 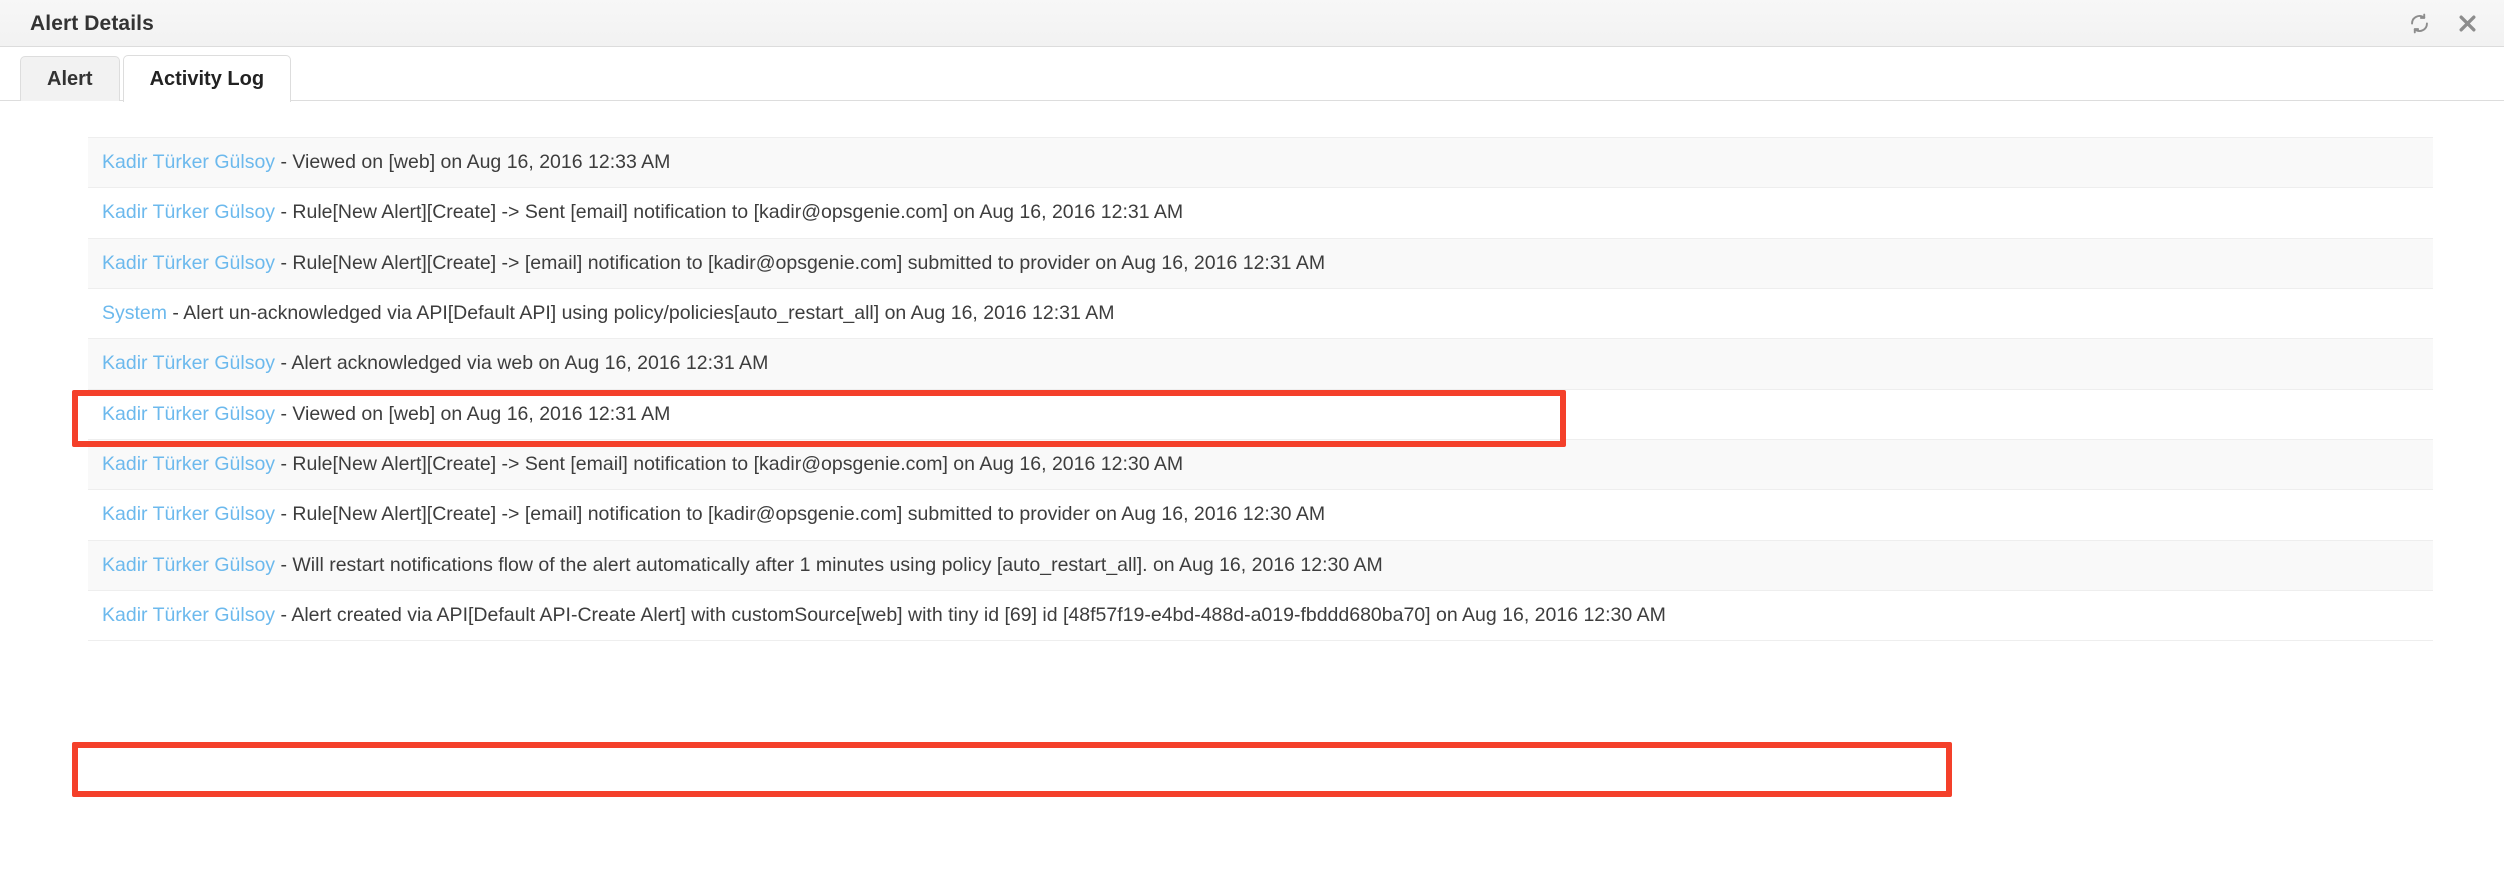 I want to click on annotation-highlight-box, so click(x=1012, y=769).